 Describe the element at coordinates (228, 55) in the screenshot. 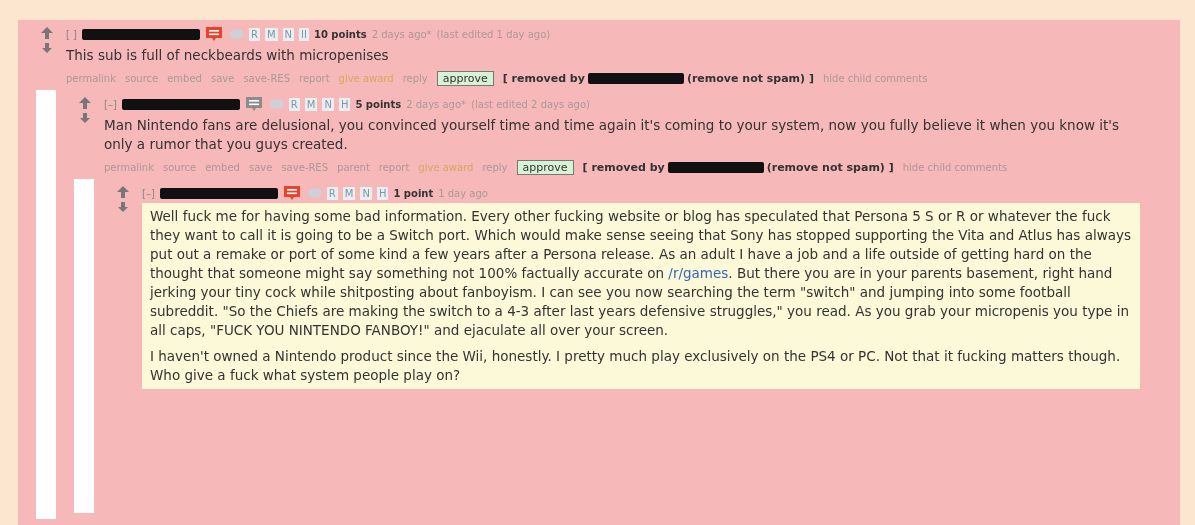

I see `comment-text: This sub is full of neckbeards with micropenises` at that location.